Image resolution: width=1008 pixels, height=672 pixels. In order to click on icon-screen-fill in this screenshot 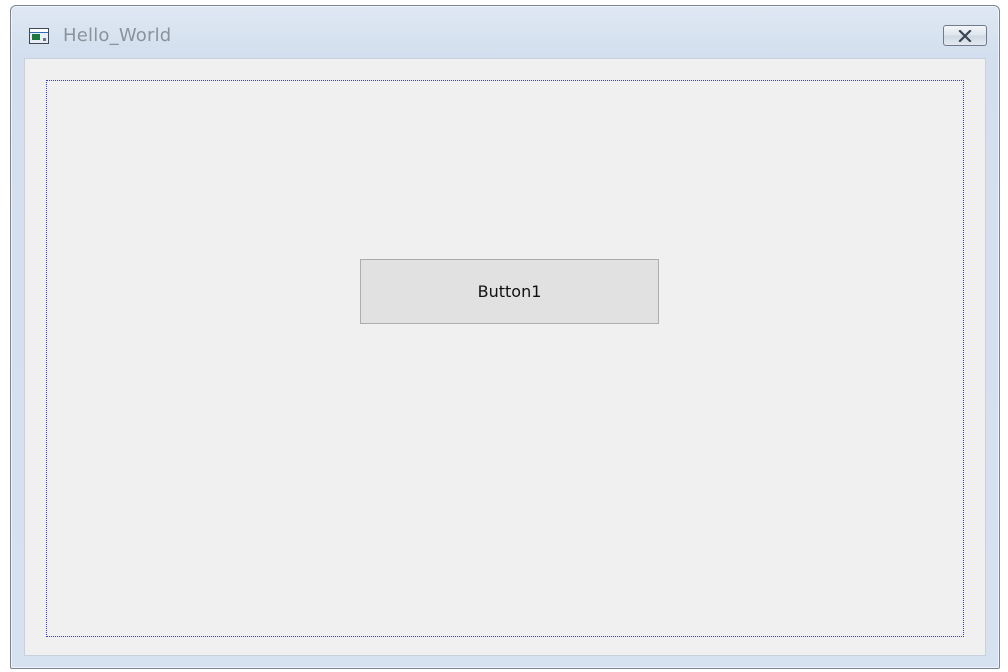, I will do `click(36, 37)`.